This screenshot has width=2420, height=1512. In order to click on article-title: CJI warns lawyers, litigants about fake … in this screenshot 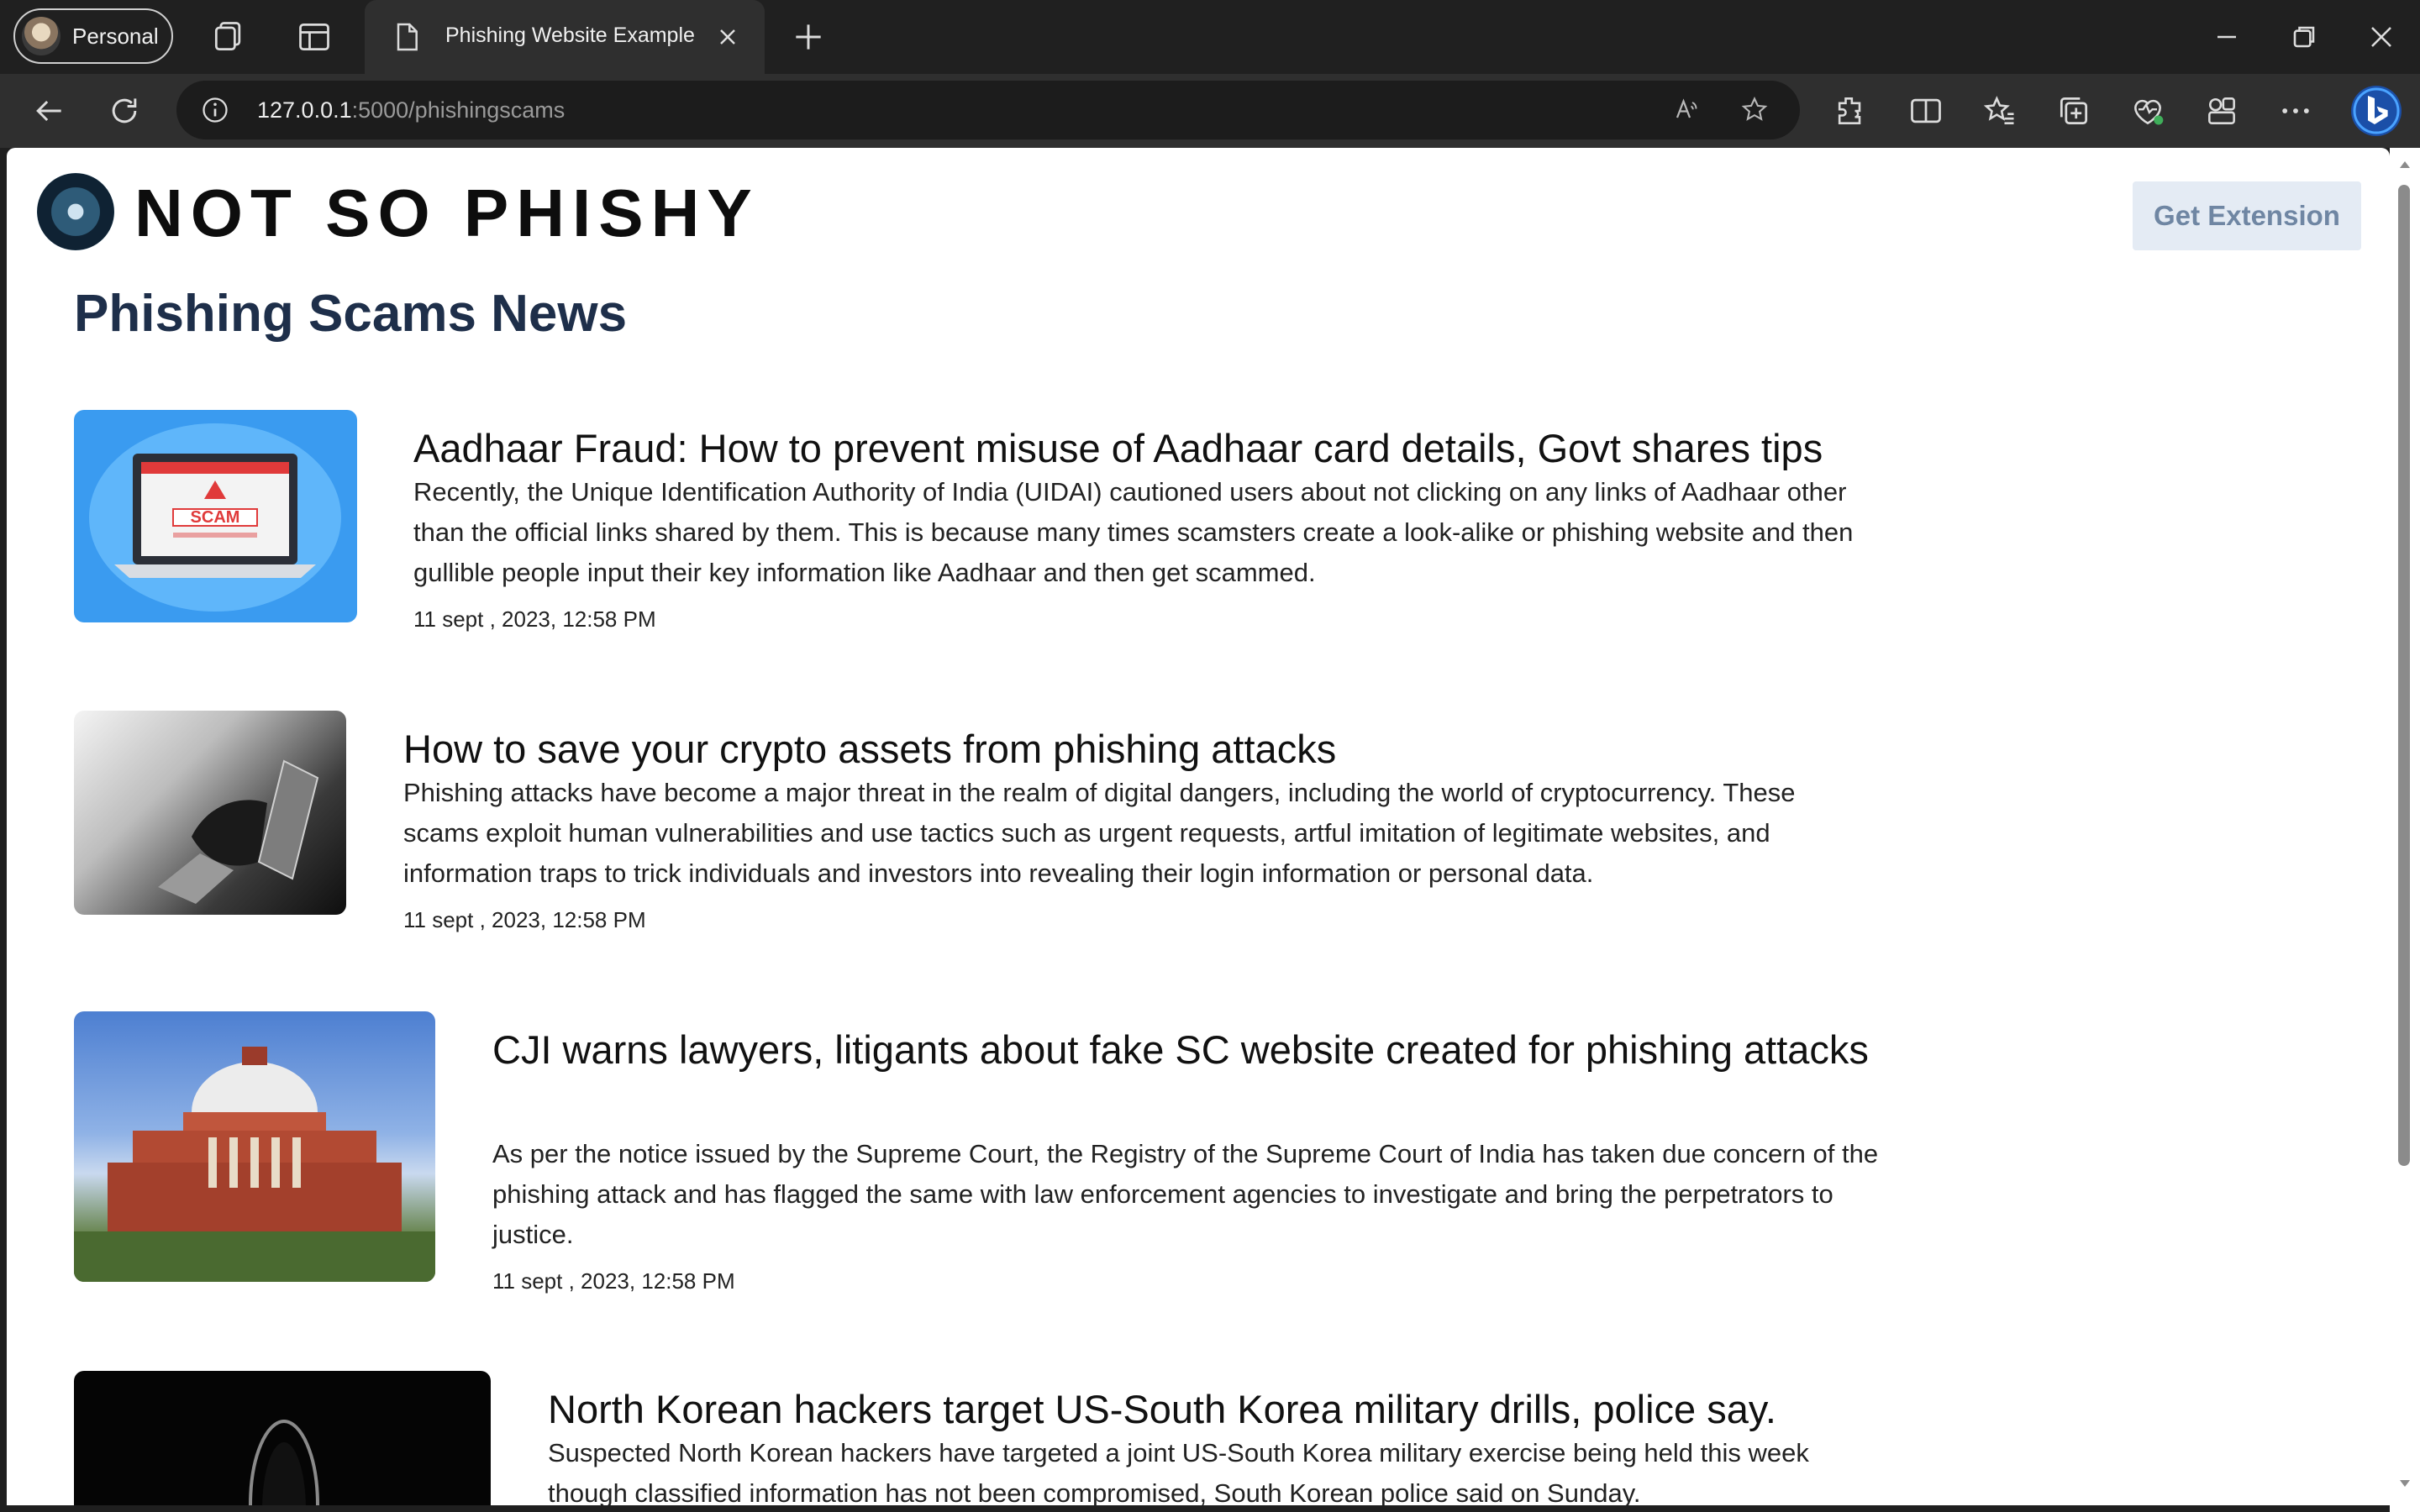, I will do `click(1189, 1050)`.